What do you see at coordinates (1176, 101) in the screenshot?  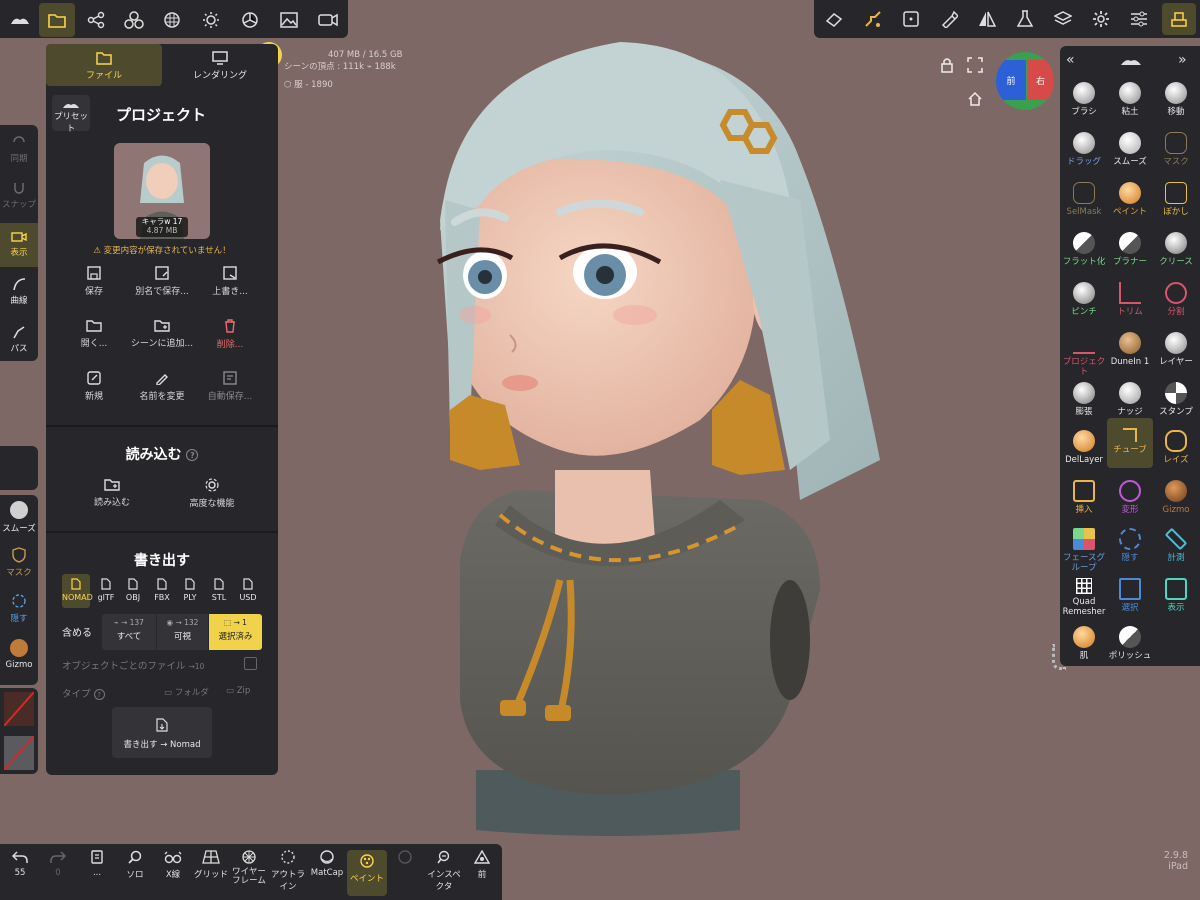 I see `tool-move: 移動` at bounding box center [1176, 101].